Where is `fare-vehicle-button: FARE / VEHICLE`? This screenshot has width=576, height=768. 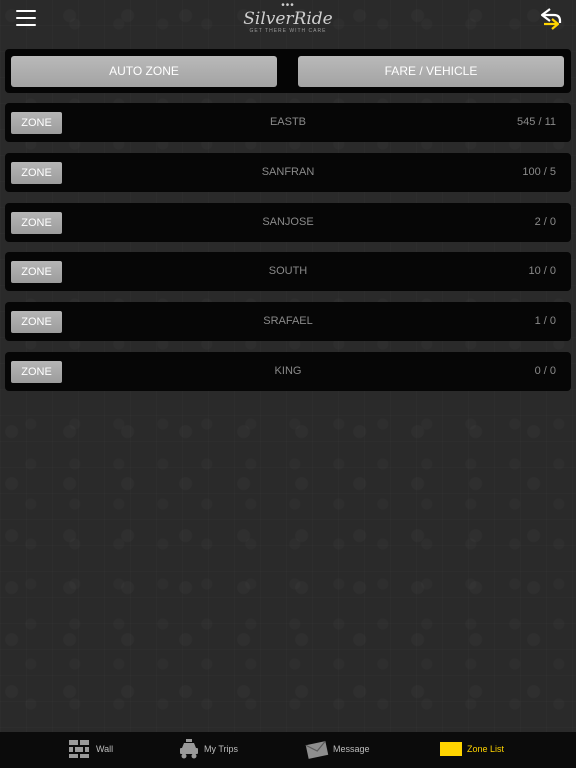 fare-vehicle-button: FARE / VEHICLE is located at coordinates (431, 71).